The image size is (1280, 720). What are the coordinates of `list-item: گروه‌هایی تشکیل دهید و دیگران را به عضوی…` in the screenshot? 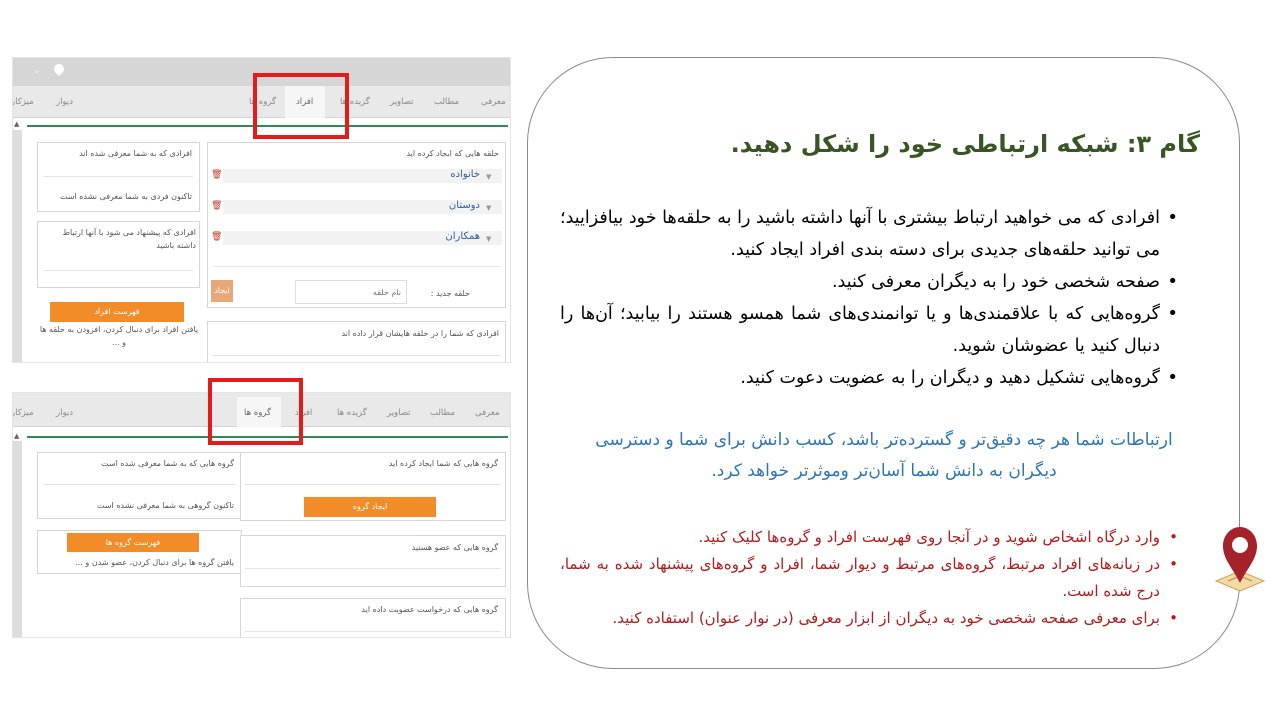 It's located at (869, 378).